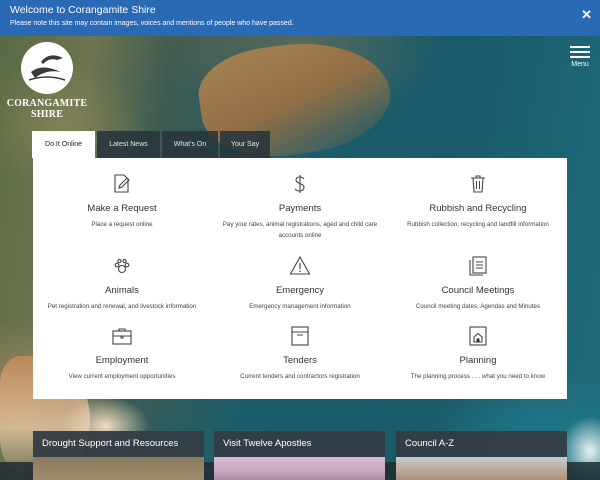 The height and width of the screenshot is (480, 600). Describe the element at coordinates (478, 266) in the screenshot. I see `documents-icon` at that location.